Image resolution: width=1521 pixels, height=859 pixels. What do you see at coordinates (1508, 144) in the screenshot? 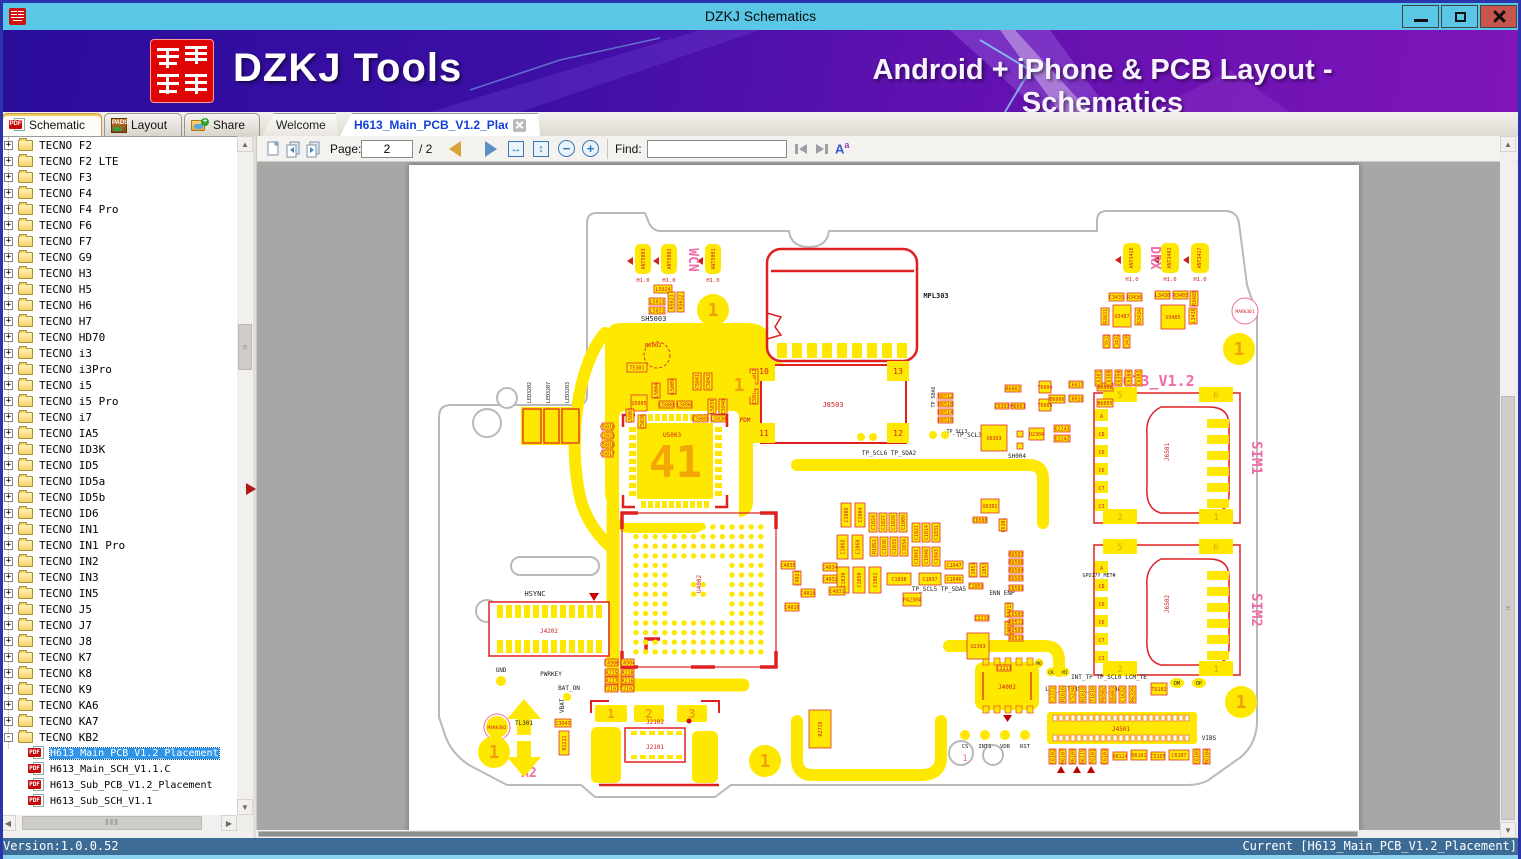
I see `viewer-scroll-up-icon: ▲` at bounding box center [1508, 144].